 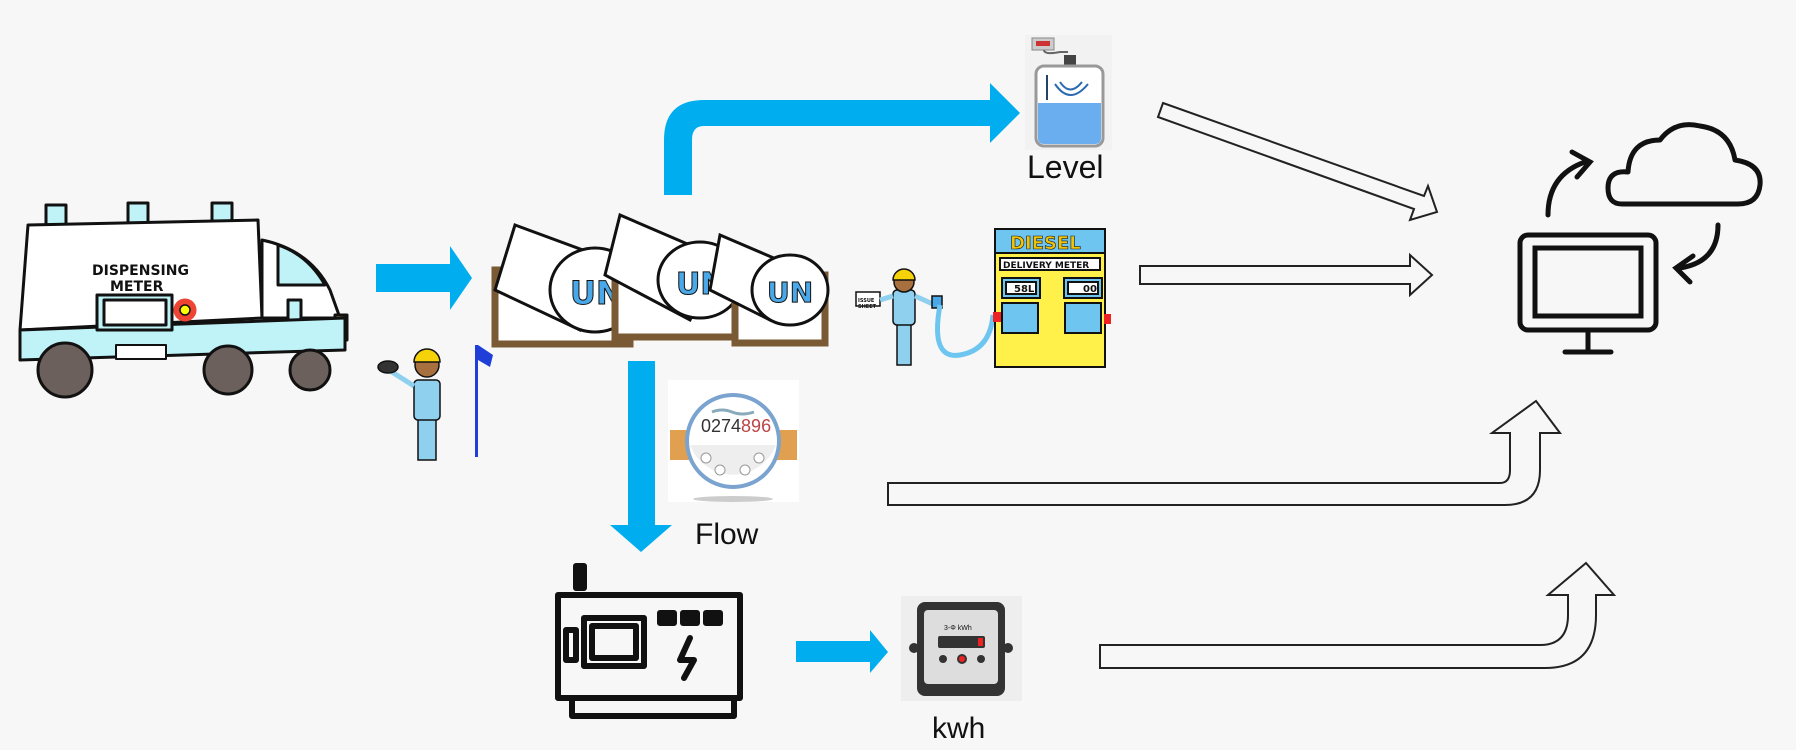 What do you see at coordinates (1224, 452) in the screenshot?
I see `data-arrow-flow-to-monitor` at bounding box center [1224, 452].